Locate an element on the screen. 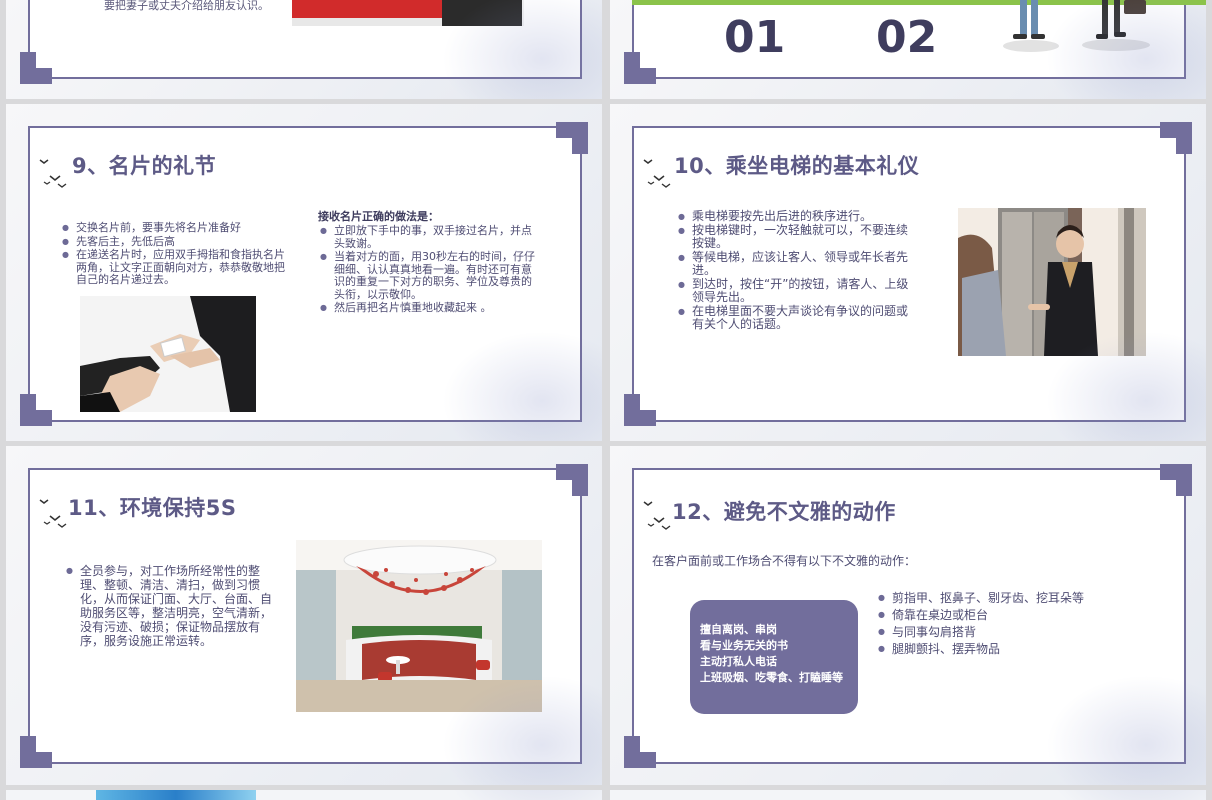  list-item: 立即放下手中的事，双手接过名片，并点头致谢。 is located at coordinates (428, 237).